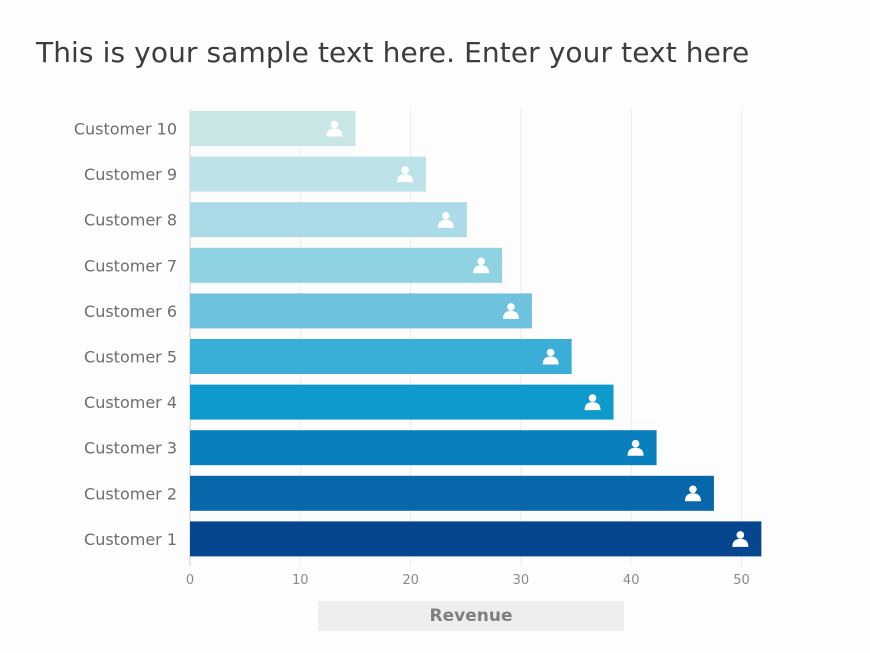  I want to click on x-tick-label: 0, so click(190, 580).